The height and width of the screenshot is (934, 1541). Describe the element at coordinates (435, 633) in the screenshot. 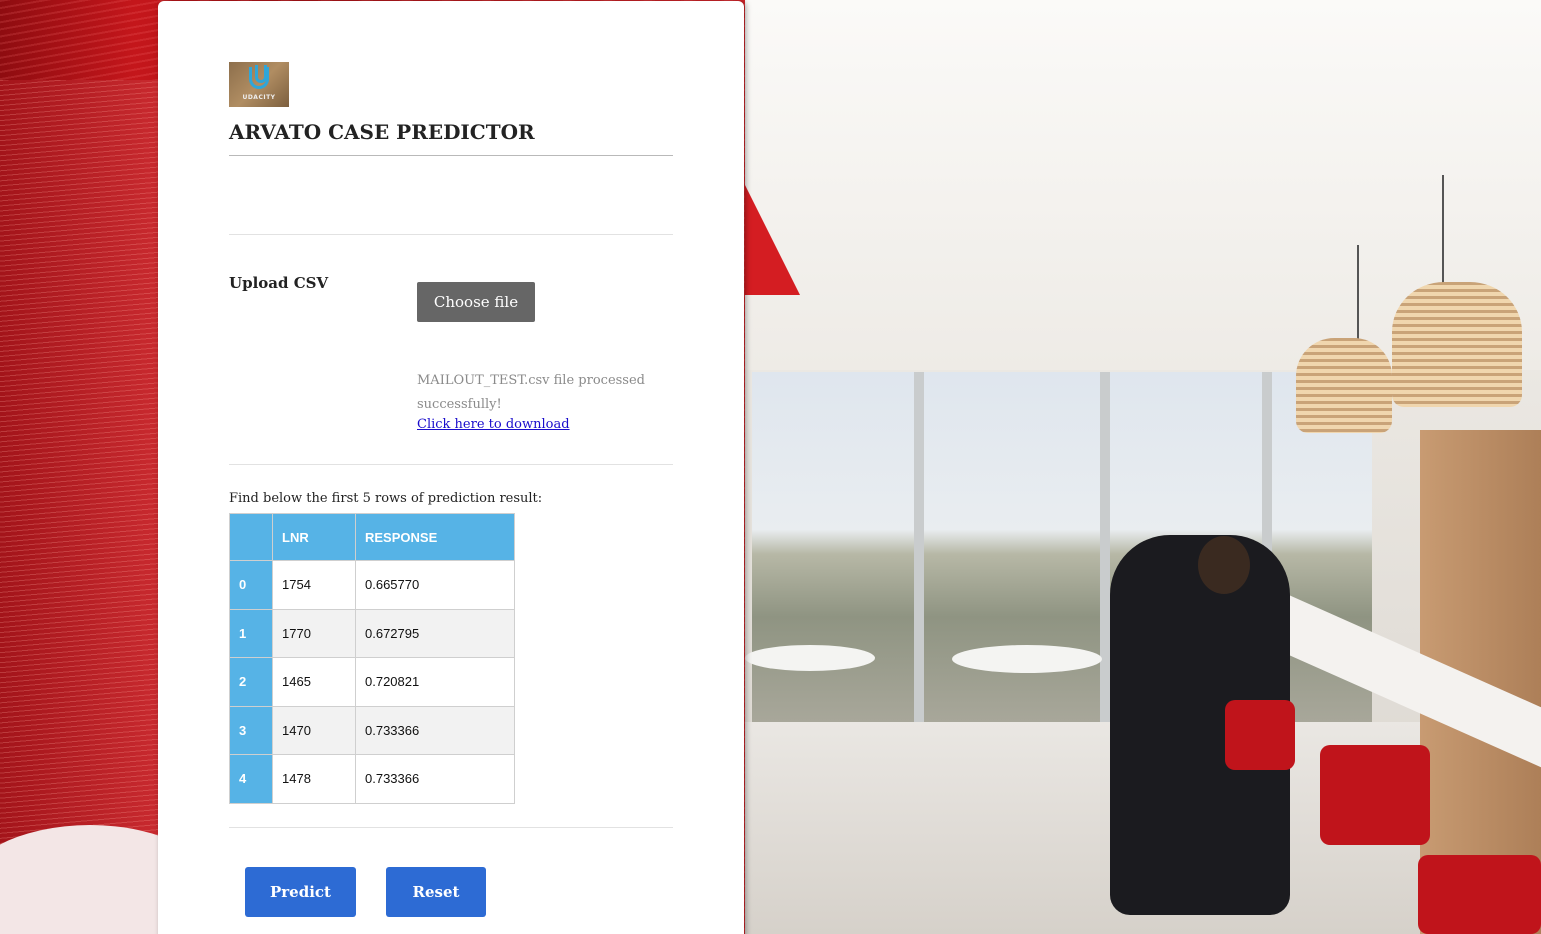

I see `cell-response: 0.672795` at that location.